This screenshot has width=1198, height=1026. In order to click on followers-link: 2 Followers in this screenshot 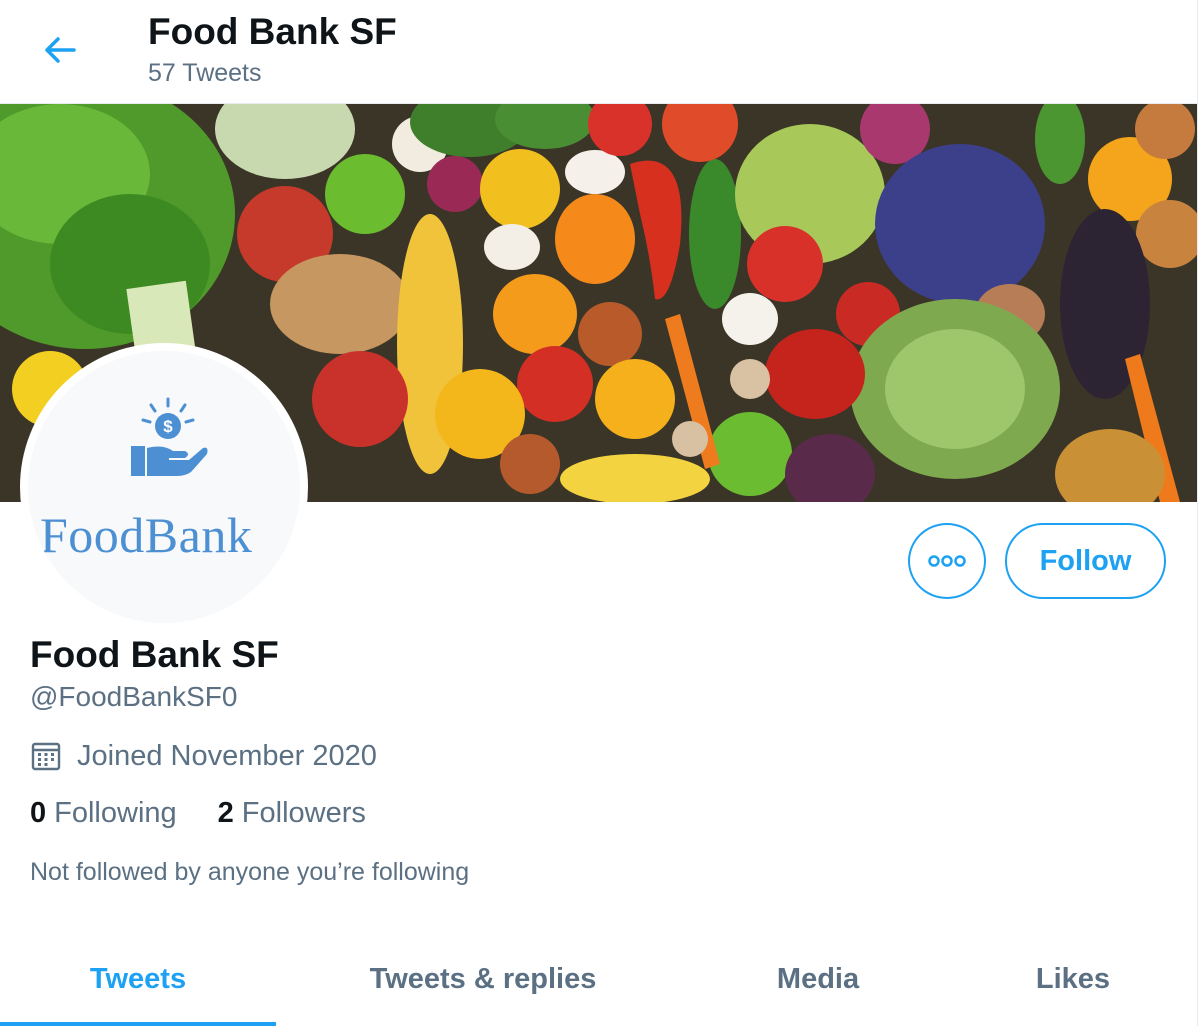, I will do `click(292, 813)`.